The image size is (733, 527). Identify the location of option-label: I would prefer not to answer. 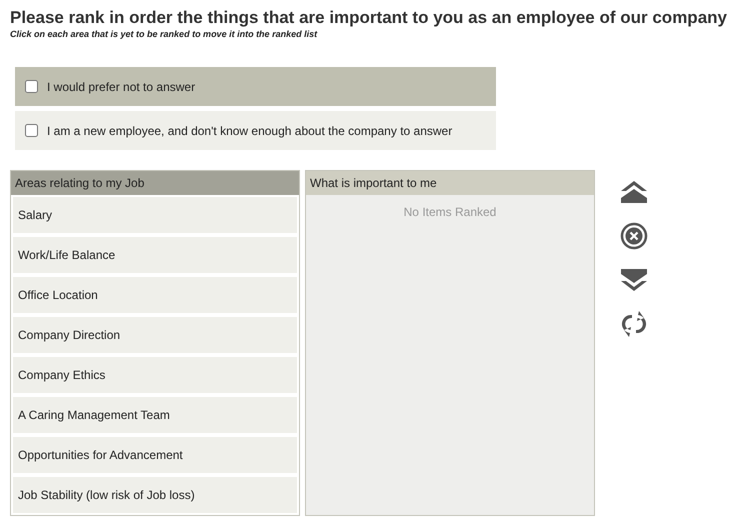
(121, 87).